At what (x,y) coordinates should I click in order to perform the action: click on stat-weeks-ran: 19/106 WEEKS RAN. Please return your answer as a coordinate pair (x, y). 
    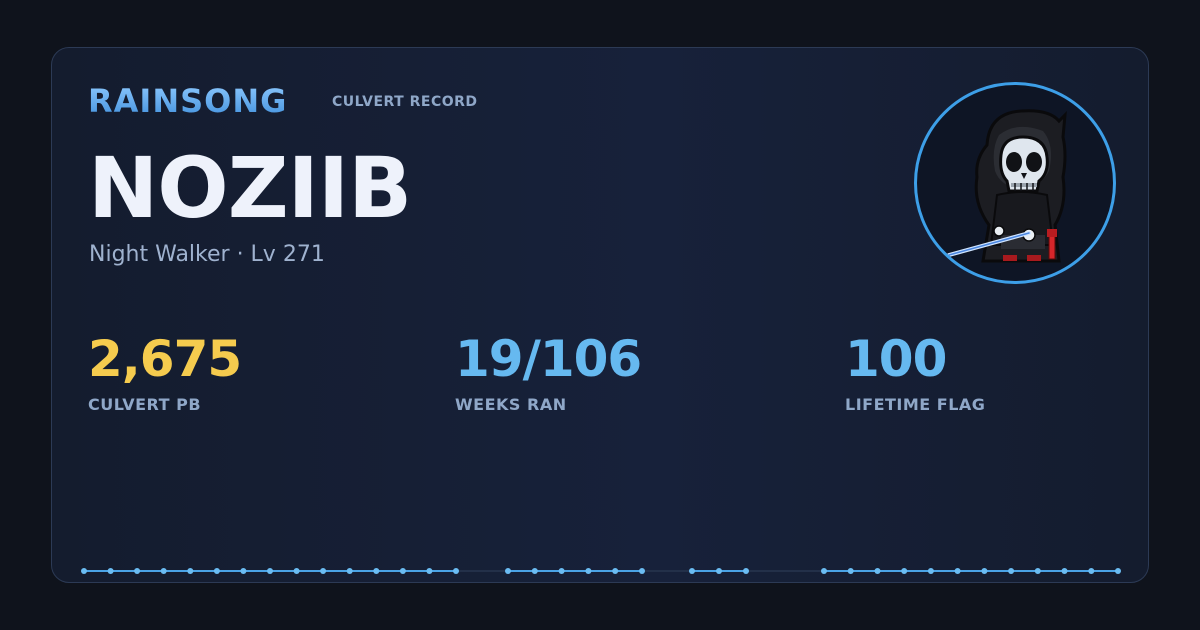
    Looking at the image, I should click on (548, 372).